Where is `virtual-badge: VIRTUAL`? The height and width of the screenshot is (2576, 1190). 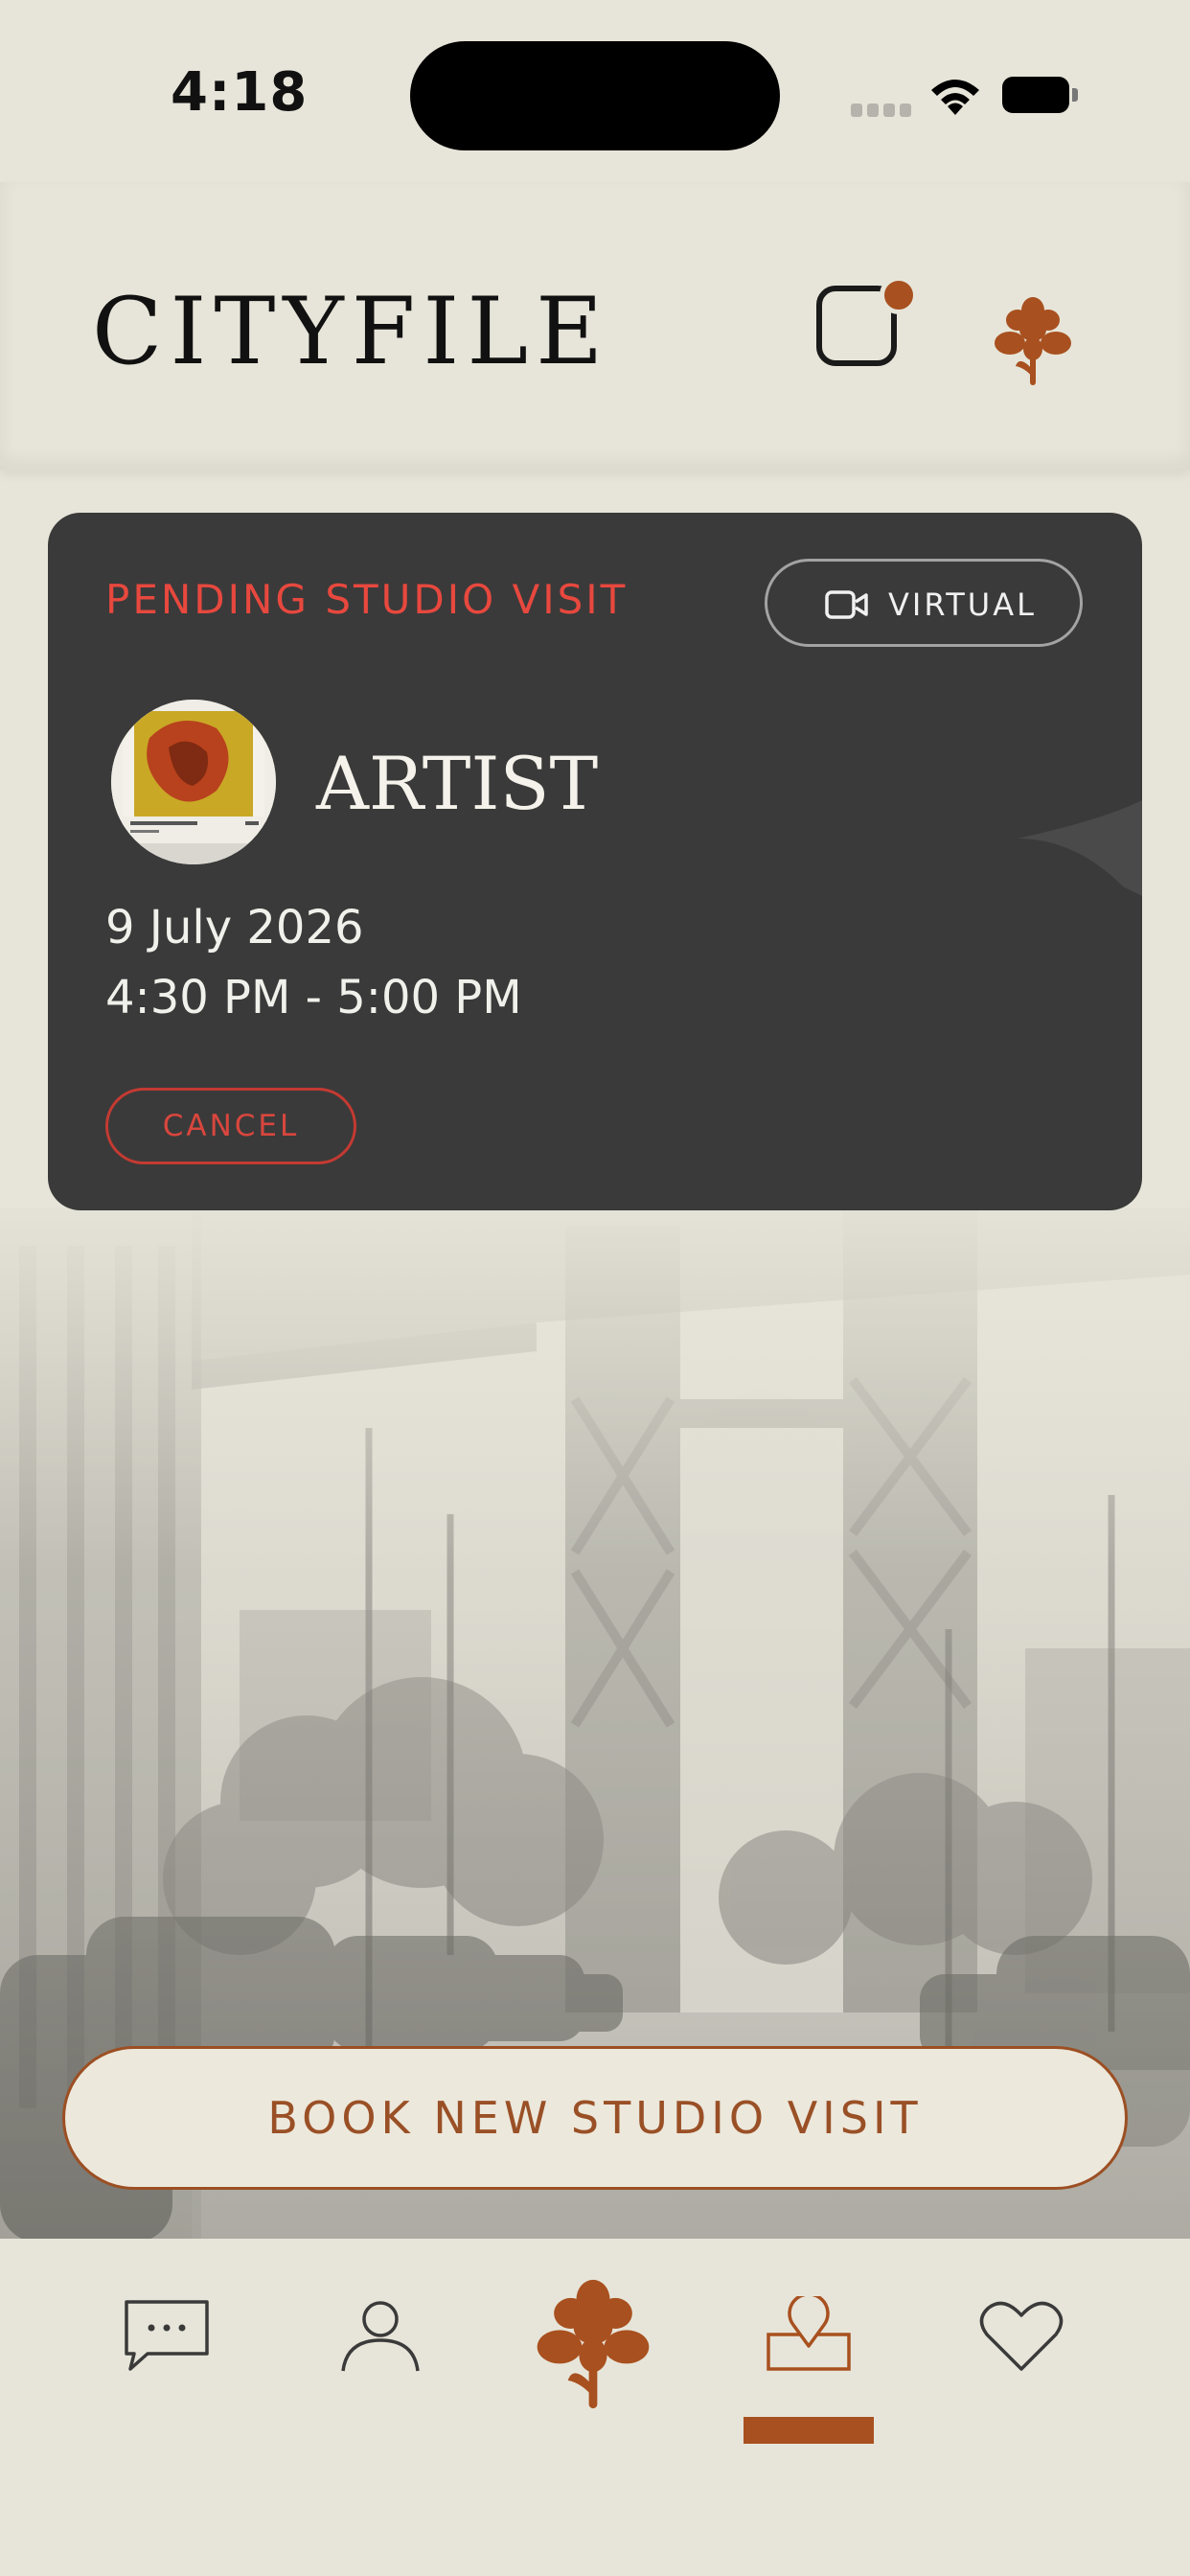 virtual-badge: VIRTUAL is located at coordinates (924, 603).